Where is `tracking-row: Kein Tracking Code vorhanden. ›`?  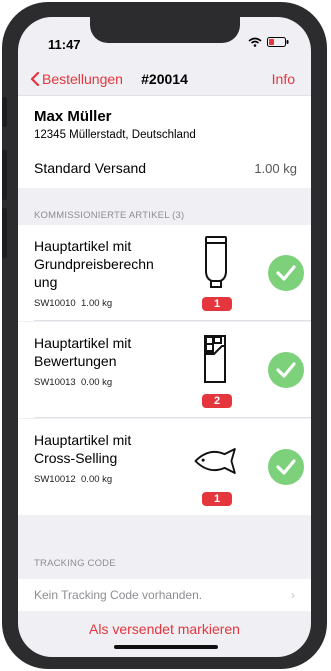 tracking-row: Kein Tracking Code vorhanden. › is located at coordinates (164, 595).